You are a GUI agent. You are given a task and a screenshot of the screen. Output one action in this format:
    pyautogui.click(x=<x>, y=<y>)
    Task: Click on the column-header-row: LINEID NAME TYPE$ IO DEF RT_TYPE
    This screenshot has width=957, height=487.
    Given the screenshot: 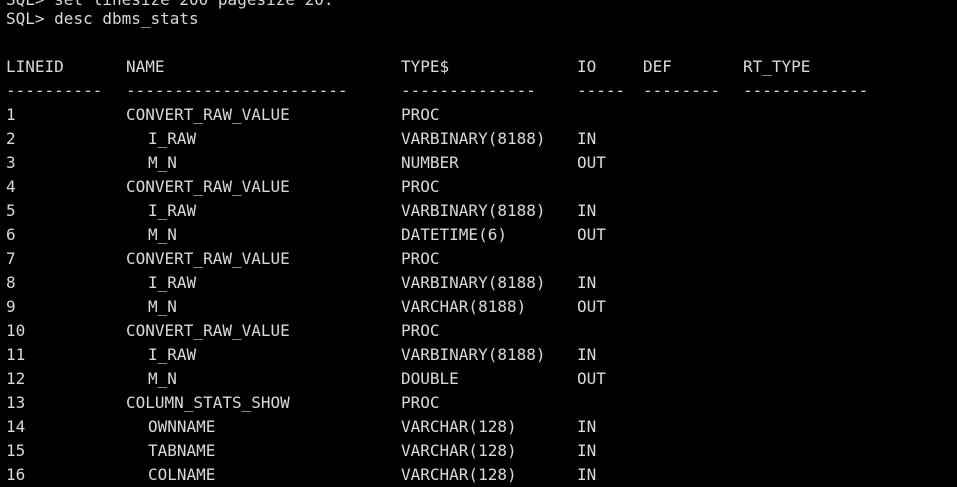 What is the action you would take?
    pyautogui.click(x=478, y=67)
    